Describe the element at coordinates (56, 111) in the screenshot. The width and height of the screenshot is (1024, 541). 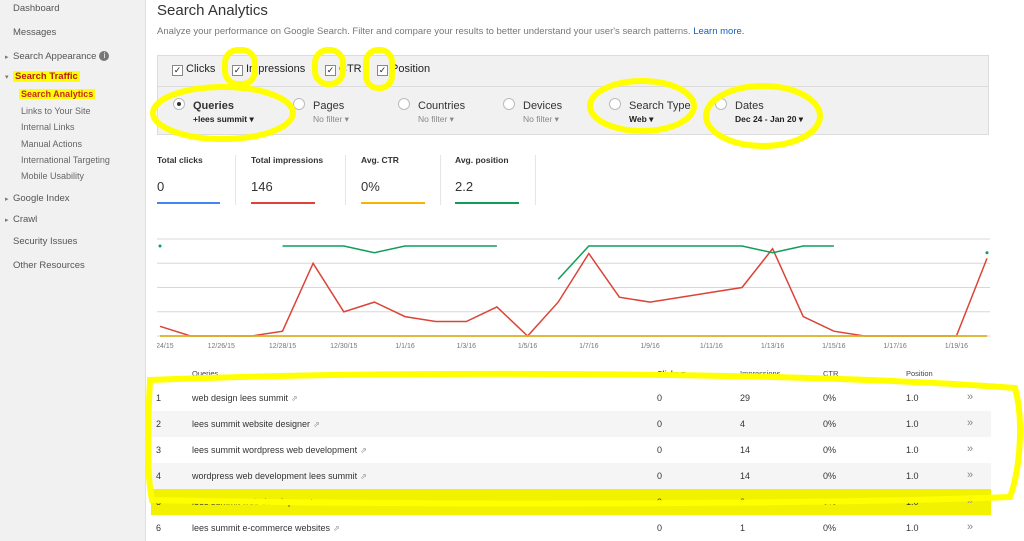
I see `sidebar-item-links-to-your-site: Links to Your Site` at that location.